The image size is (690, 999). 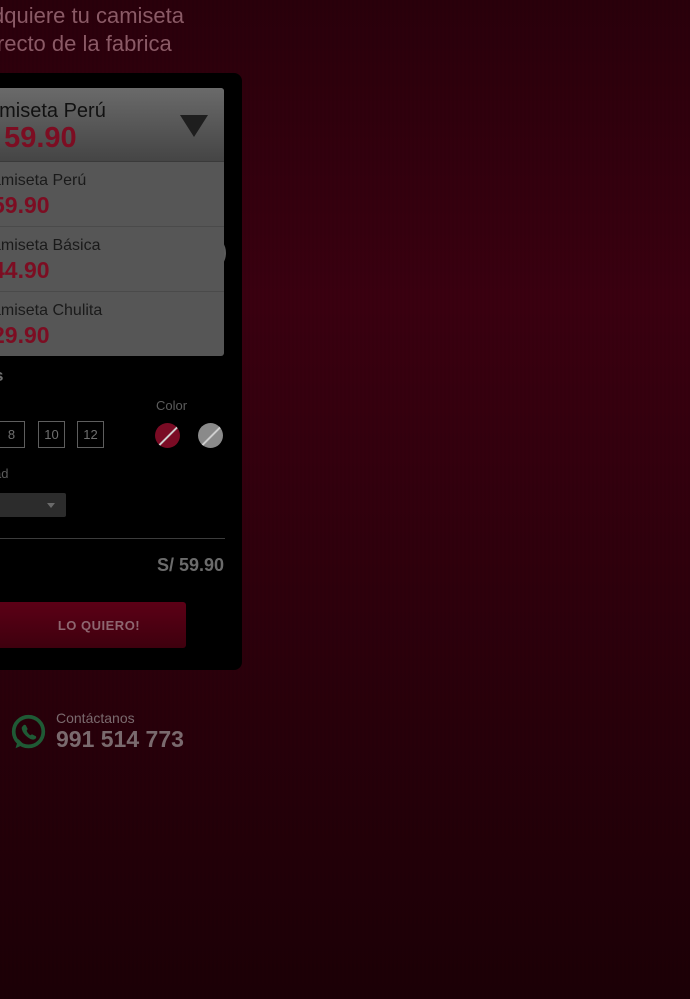 I want to click on quantity-label: ad, so click(x=4, y=473).